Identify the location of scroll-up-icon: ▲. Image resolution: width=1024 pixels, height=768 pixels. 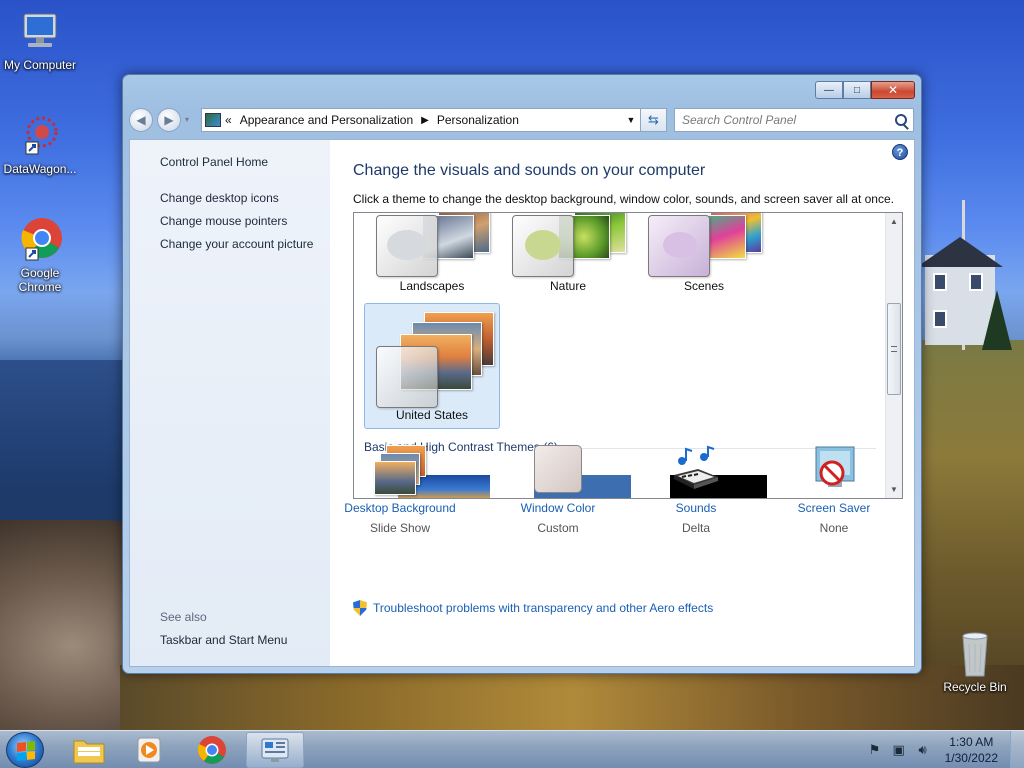
(894, 221).